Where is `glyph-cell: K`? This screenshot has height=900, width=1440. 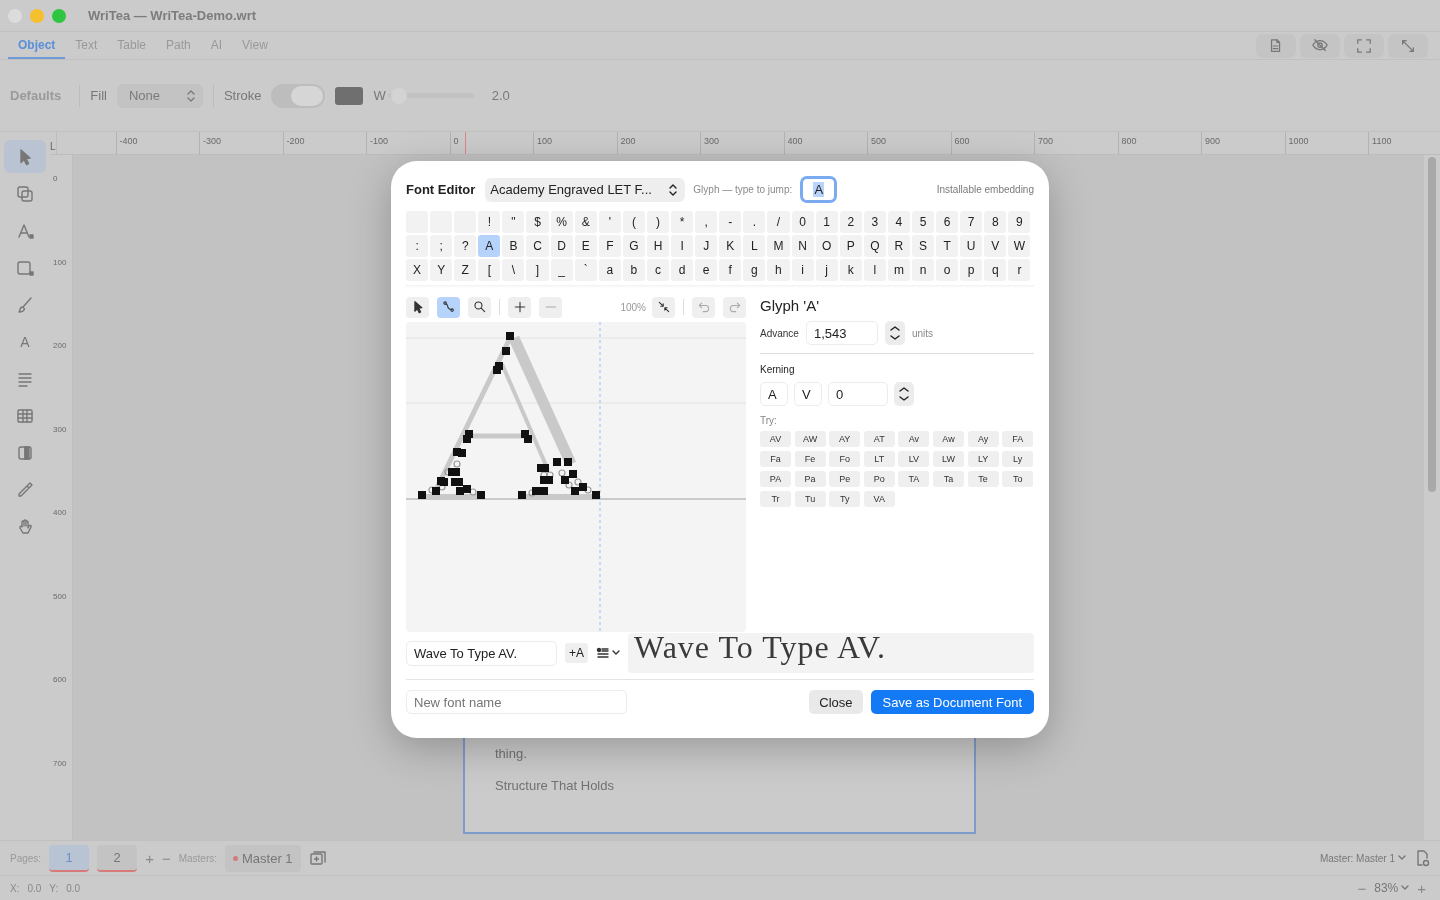 glyph-cell: K is located at coordinates (730, 246).